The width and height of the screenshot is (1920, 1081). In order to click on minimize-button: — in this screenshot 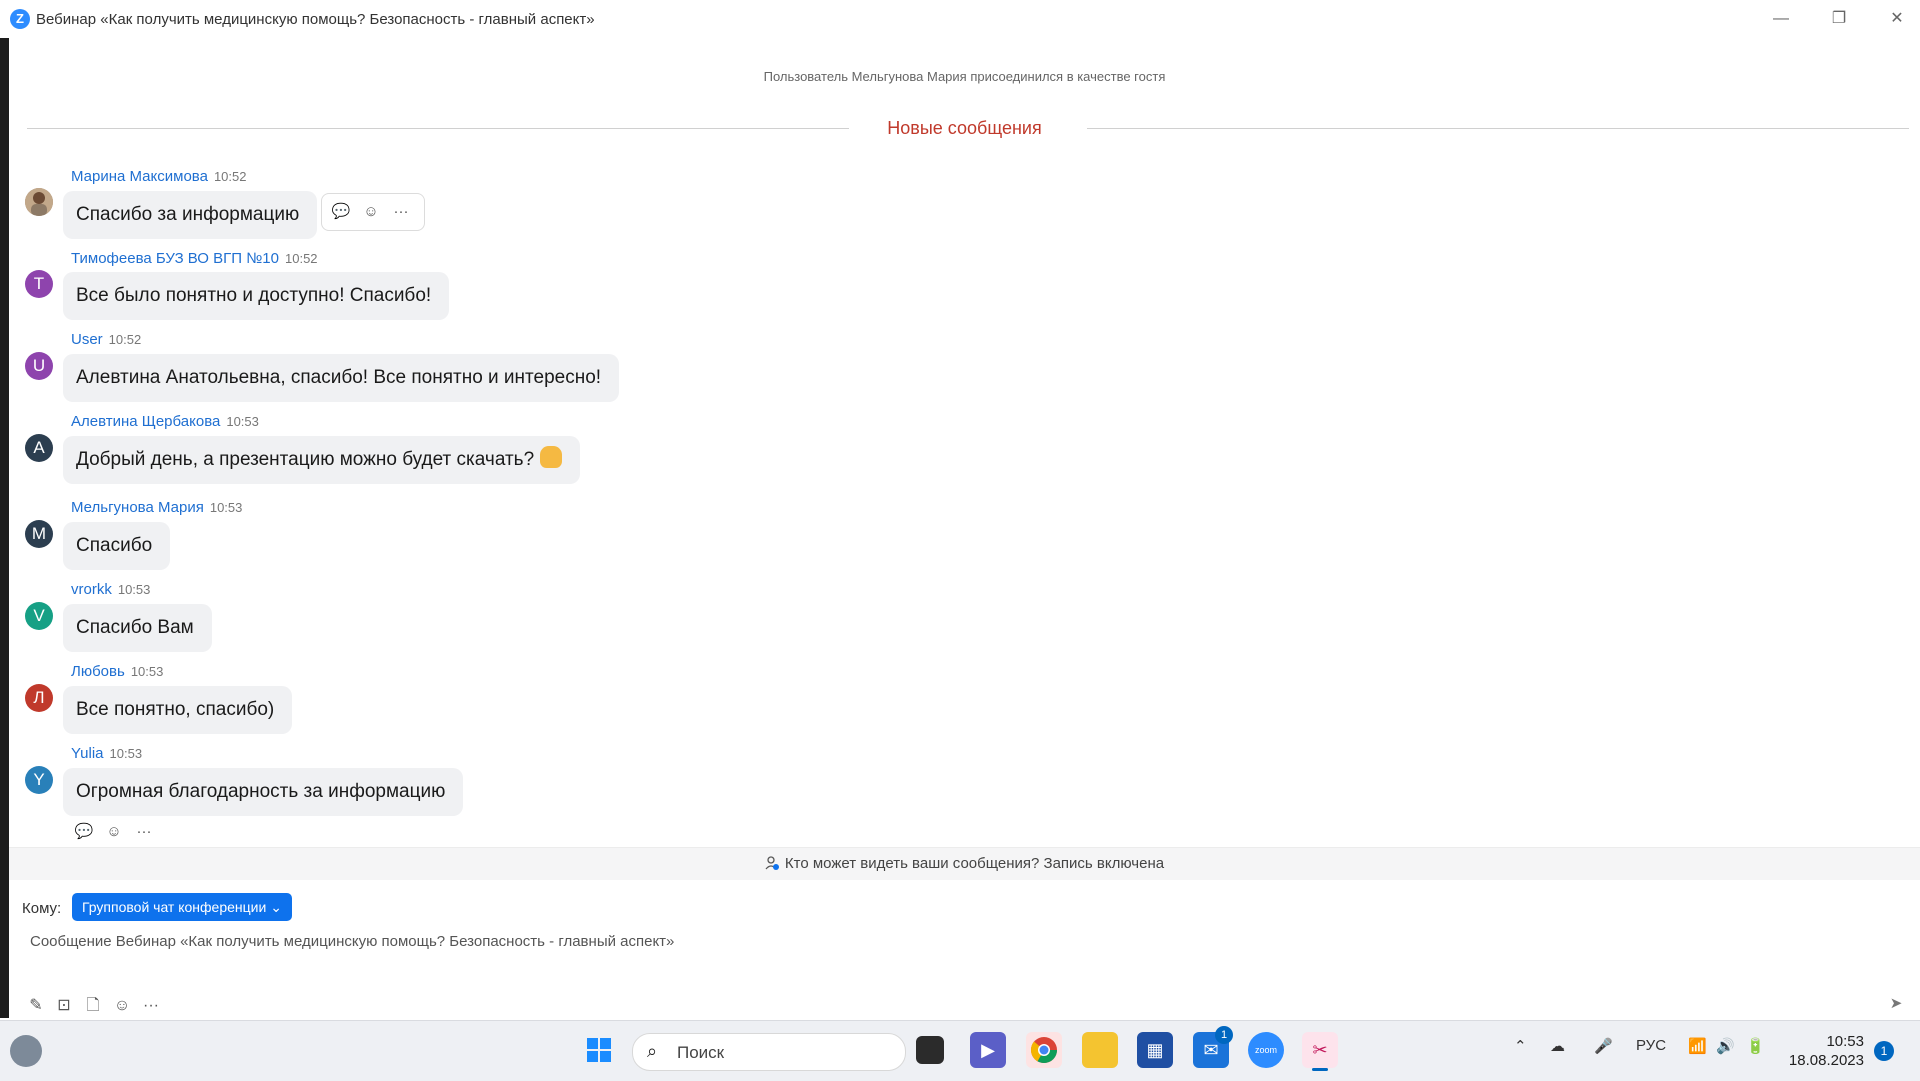, I will do `click(1781, 19)`.